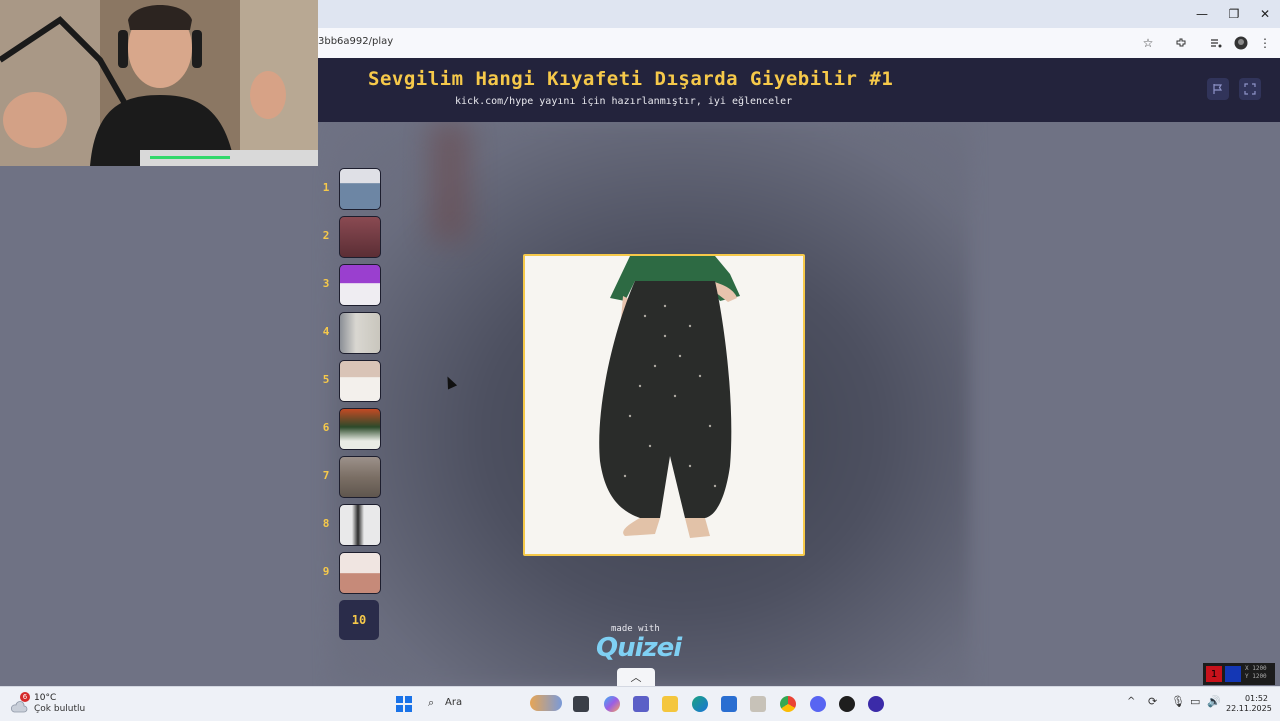 The width and height of the screenshot is (1280, 721). What do you see at coordinates (1131, 701) in the screenshot?
I see `tray-chevron-up-icon: ^` at bounding box center [1131, 701].